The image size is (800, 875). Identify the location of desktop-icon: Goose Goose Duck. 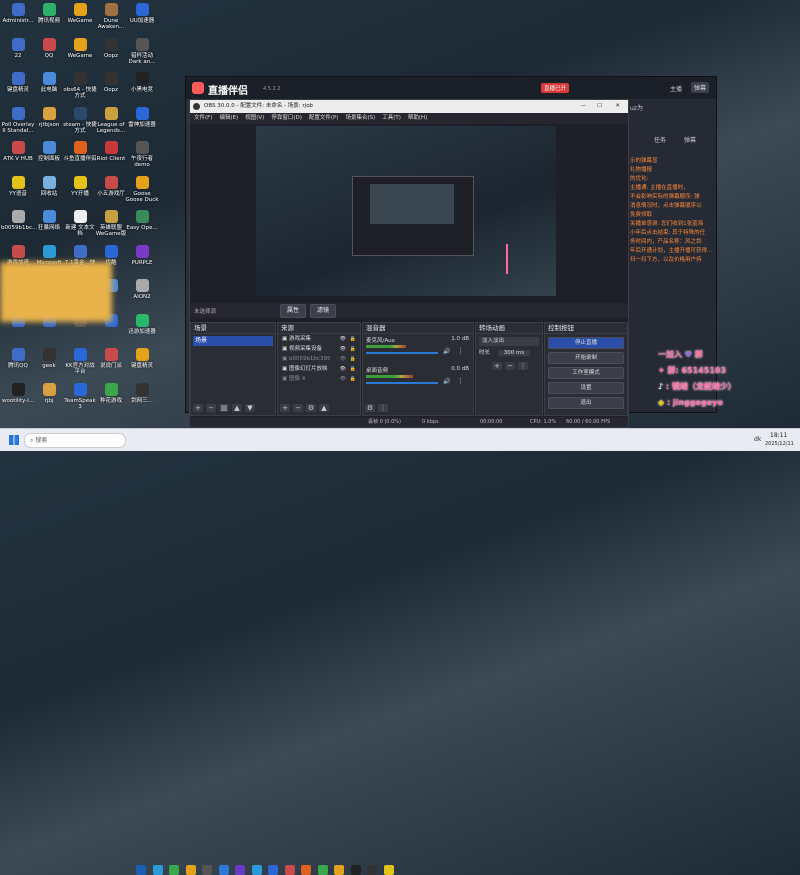
(142, 189).